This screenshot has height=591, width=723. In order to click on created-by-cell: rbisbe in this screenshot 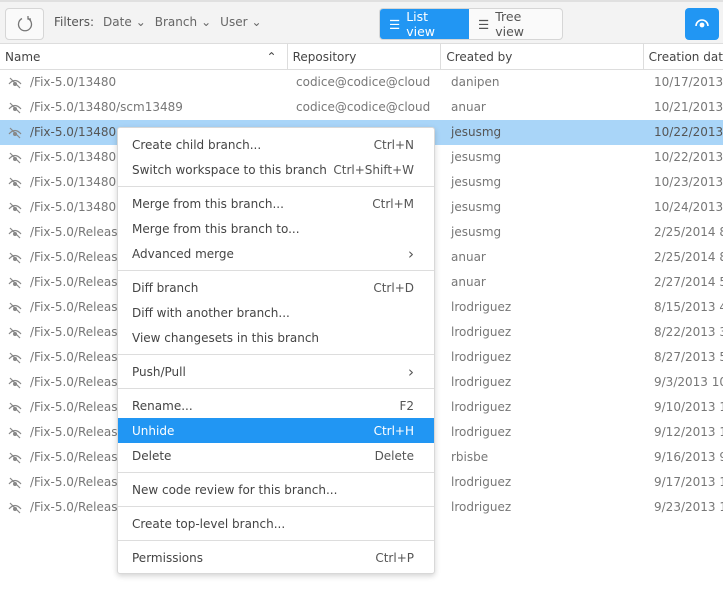, I will do `click(470, 457)`.